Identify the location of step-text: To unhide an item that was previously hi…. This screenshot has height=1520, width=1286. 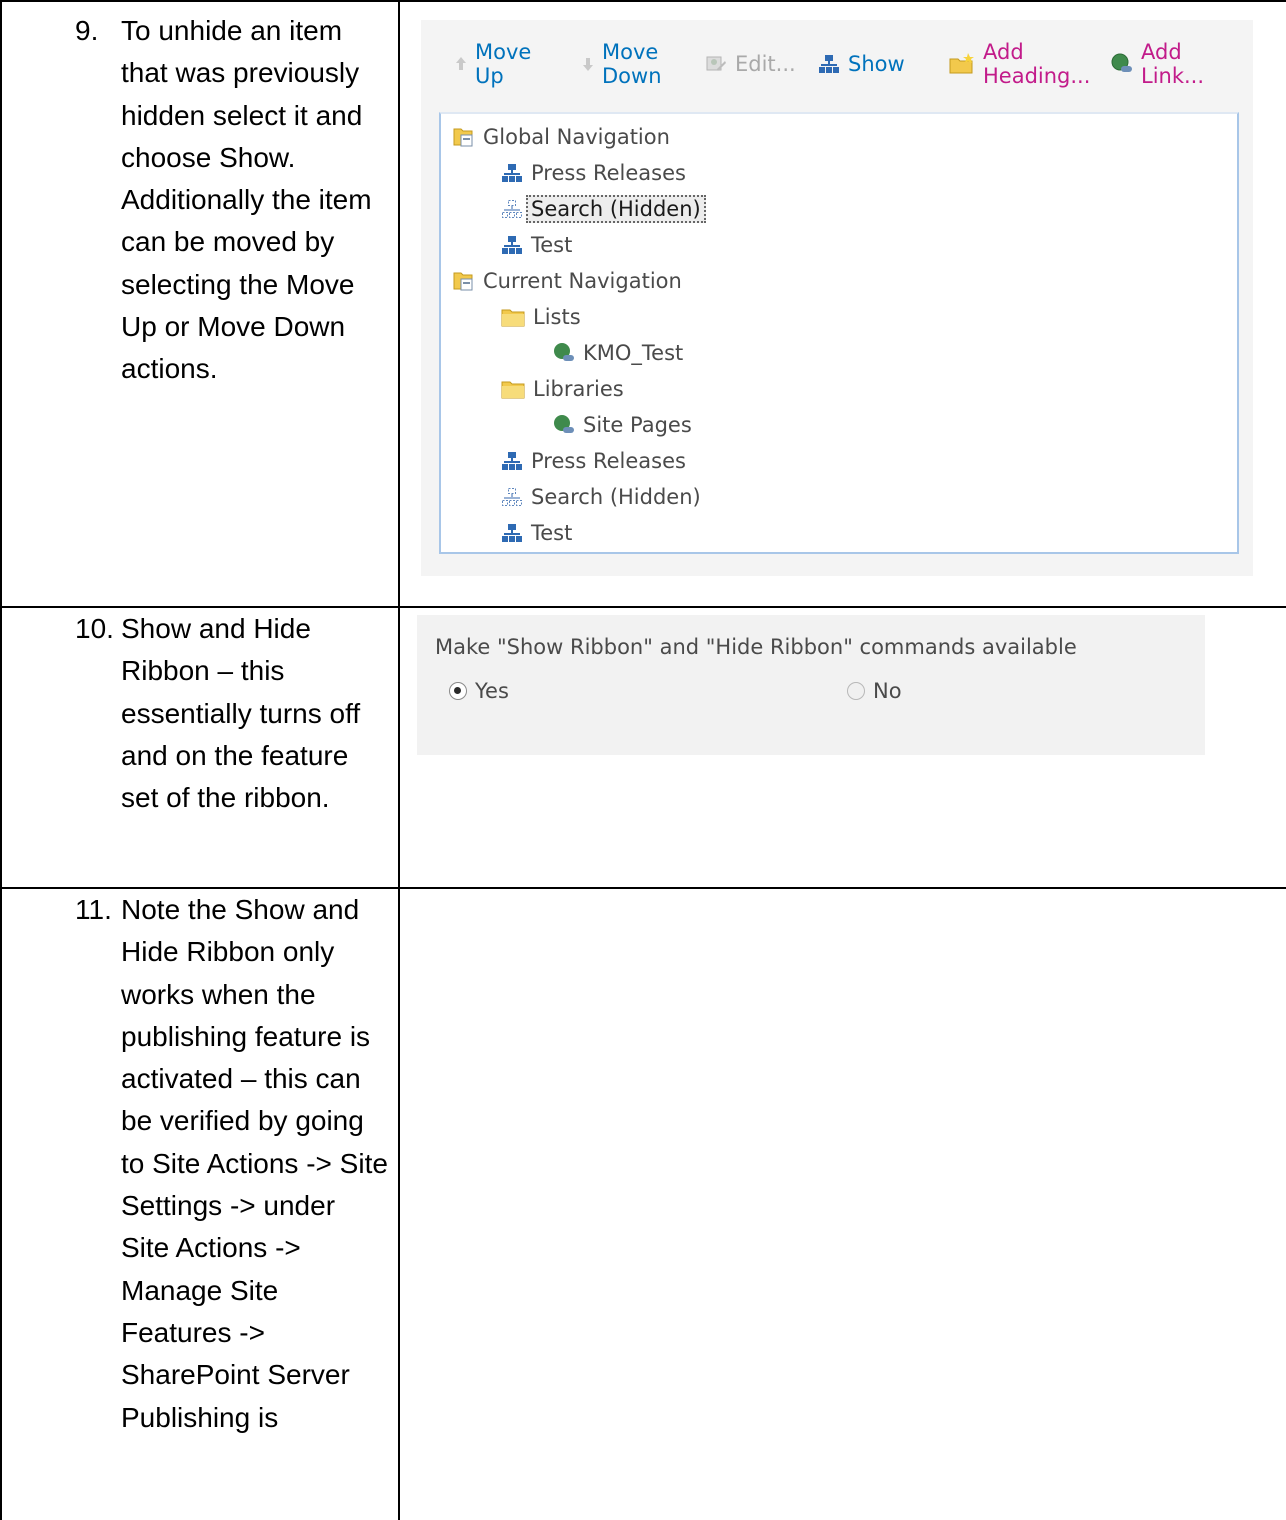
(246, 200).